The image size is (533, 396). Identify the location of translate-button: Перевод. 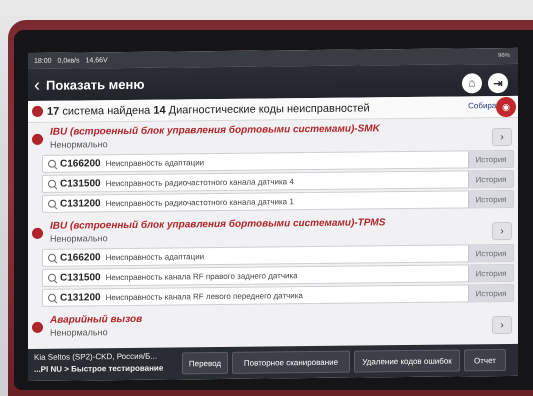
(205, 363).